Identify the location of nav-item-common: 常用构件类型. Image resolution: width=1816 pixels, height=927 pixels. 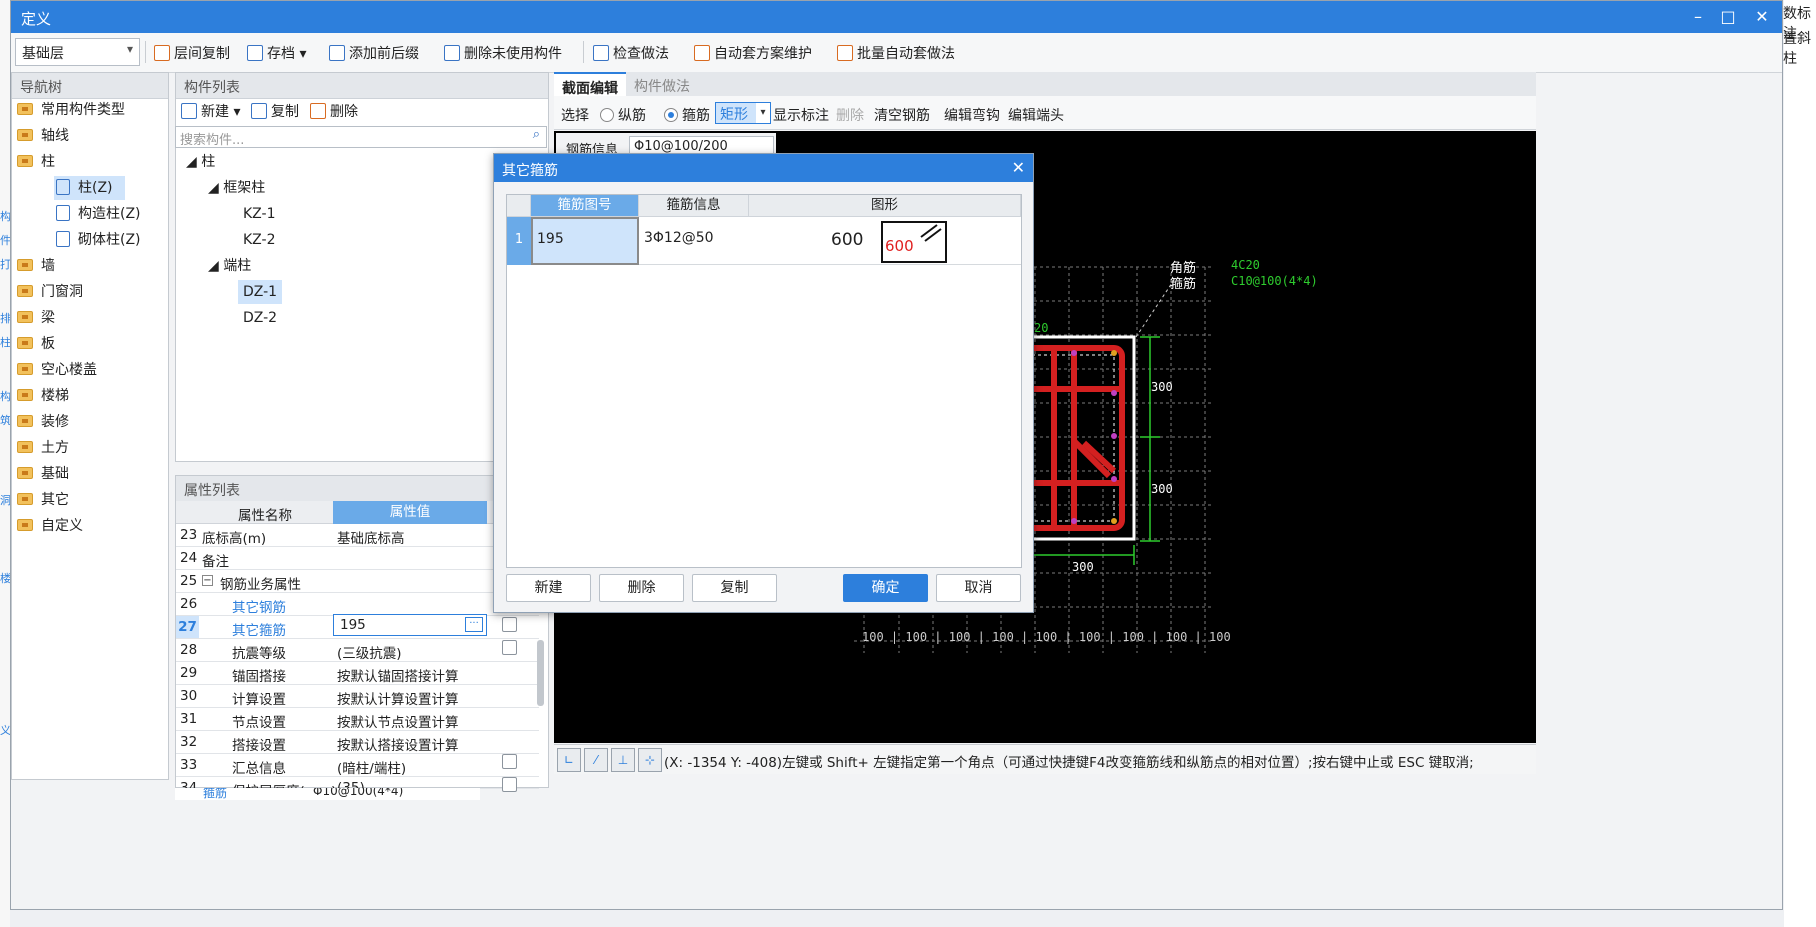
(71, 110).